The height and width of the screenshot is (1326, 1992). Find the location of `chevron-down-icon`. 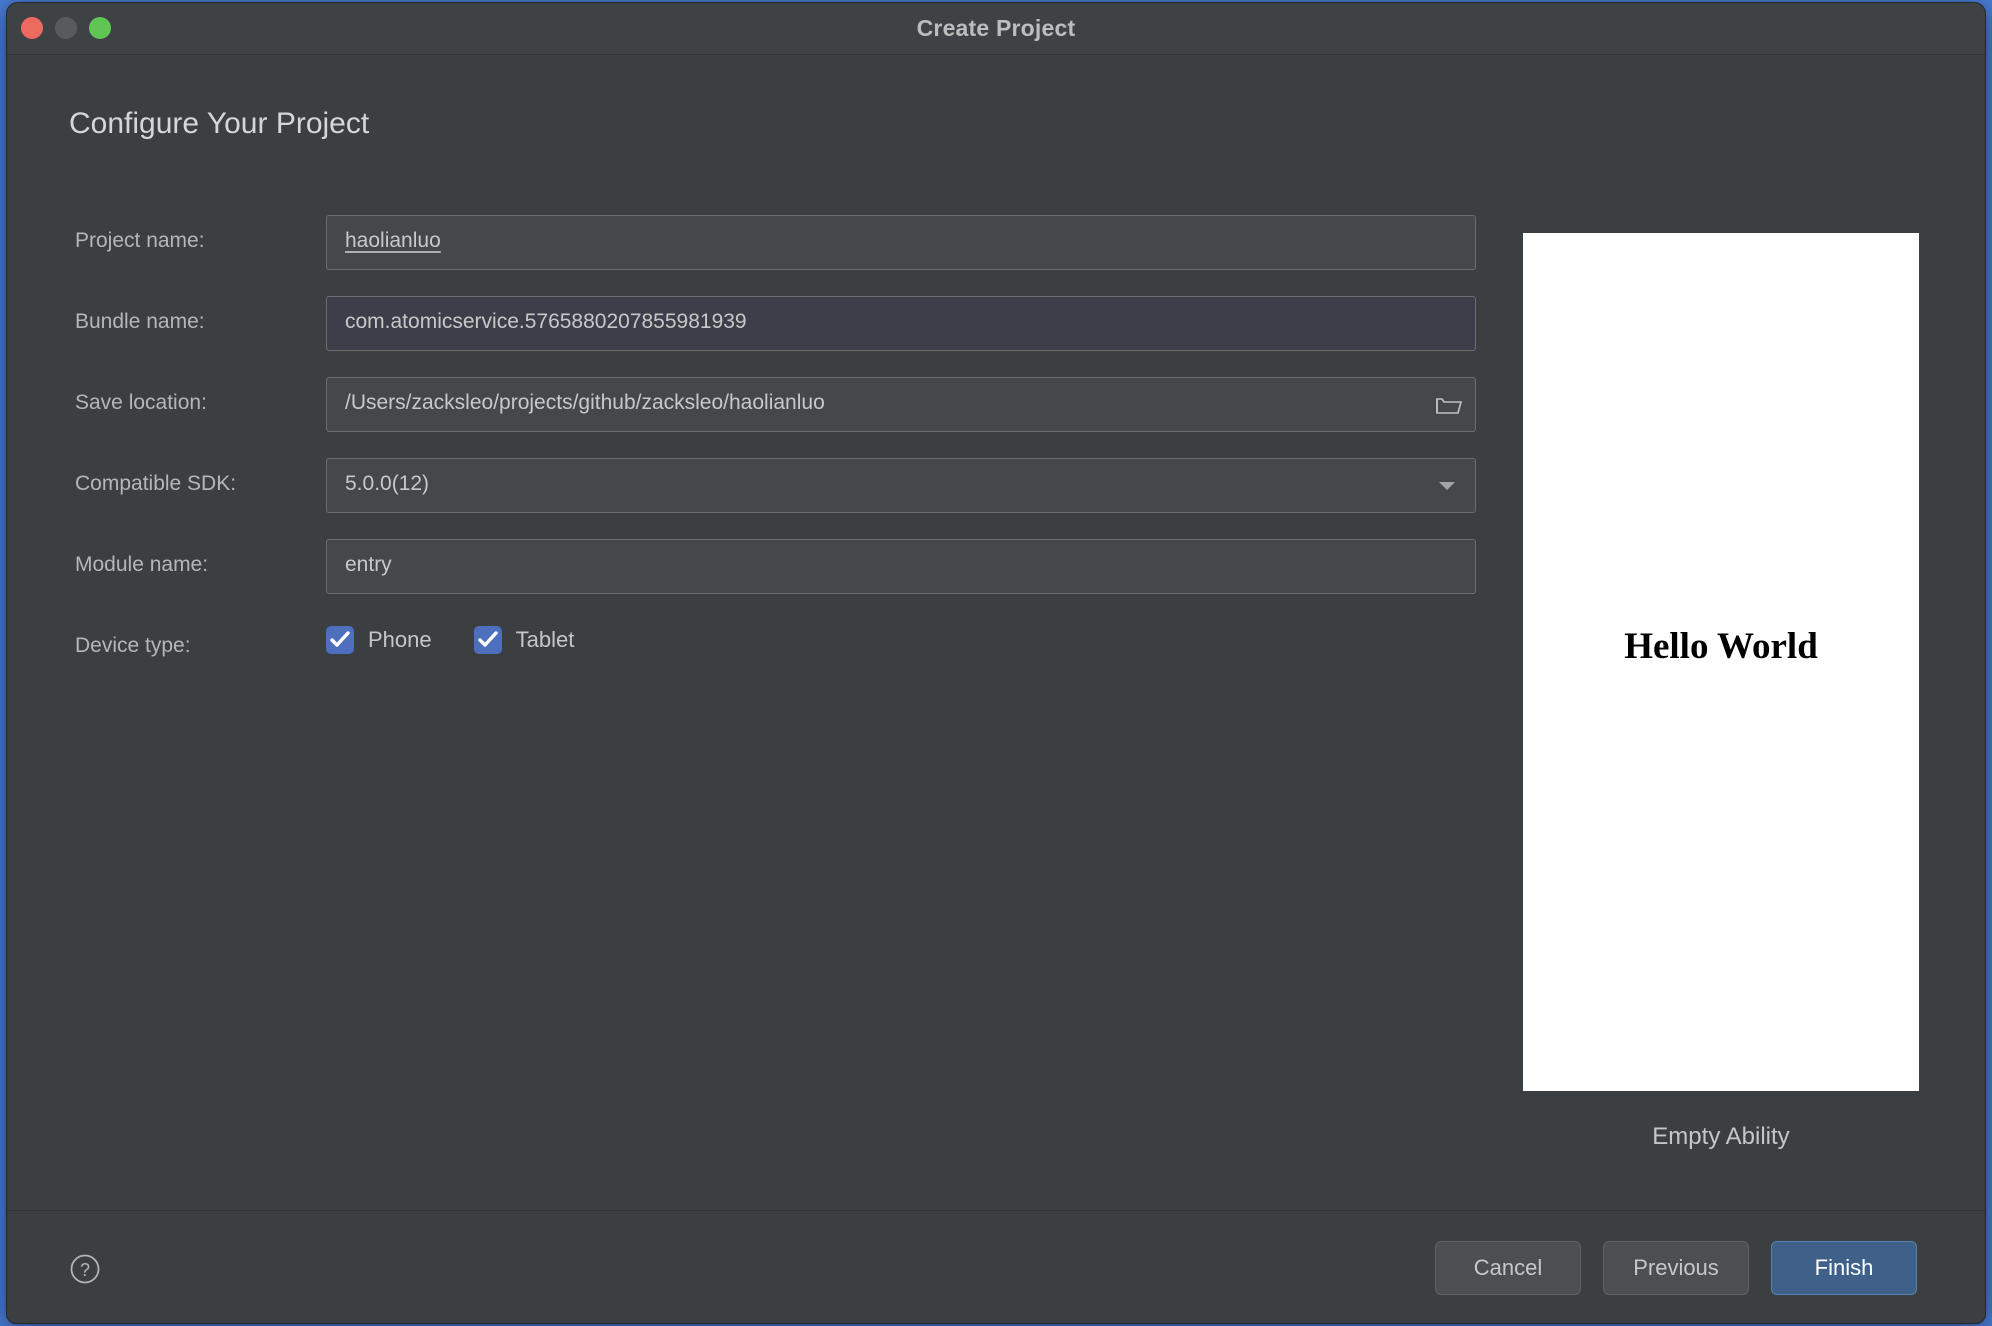

chevron-down-icon is located at coordinates (1447, 486).